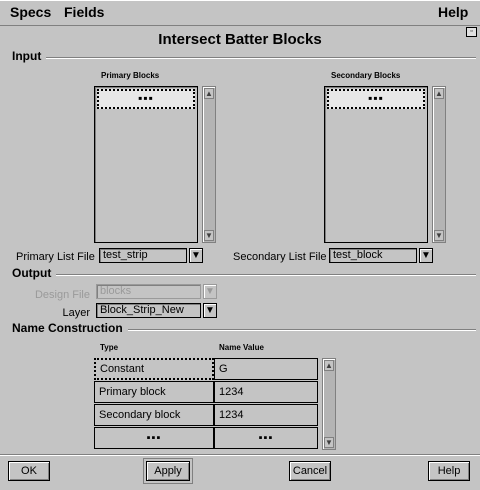 This screenshot has height=490, width=480. Describe the element at coordinates (146, 99) in the screenshot. I see `primary-list-item: ▪▪▪` at that location.